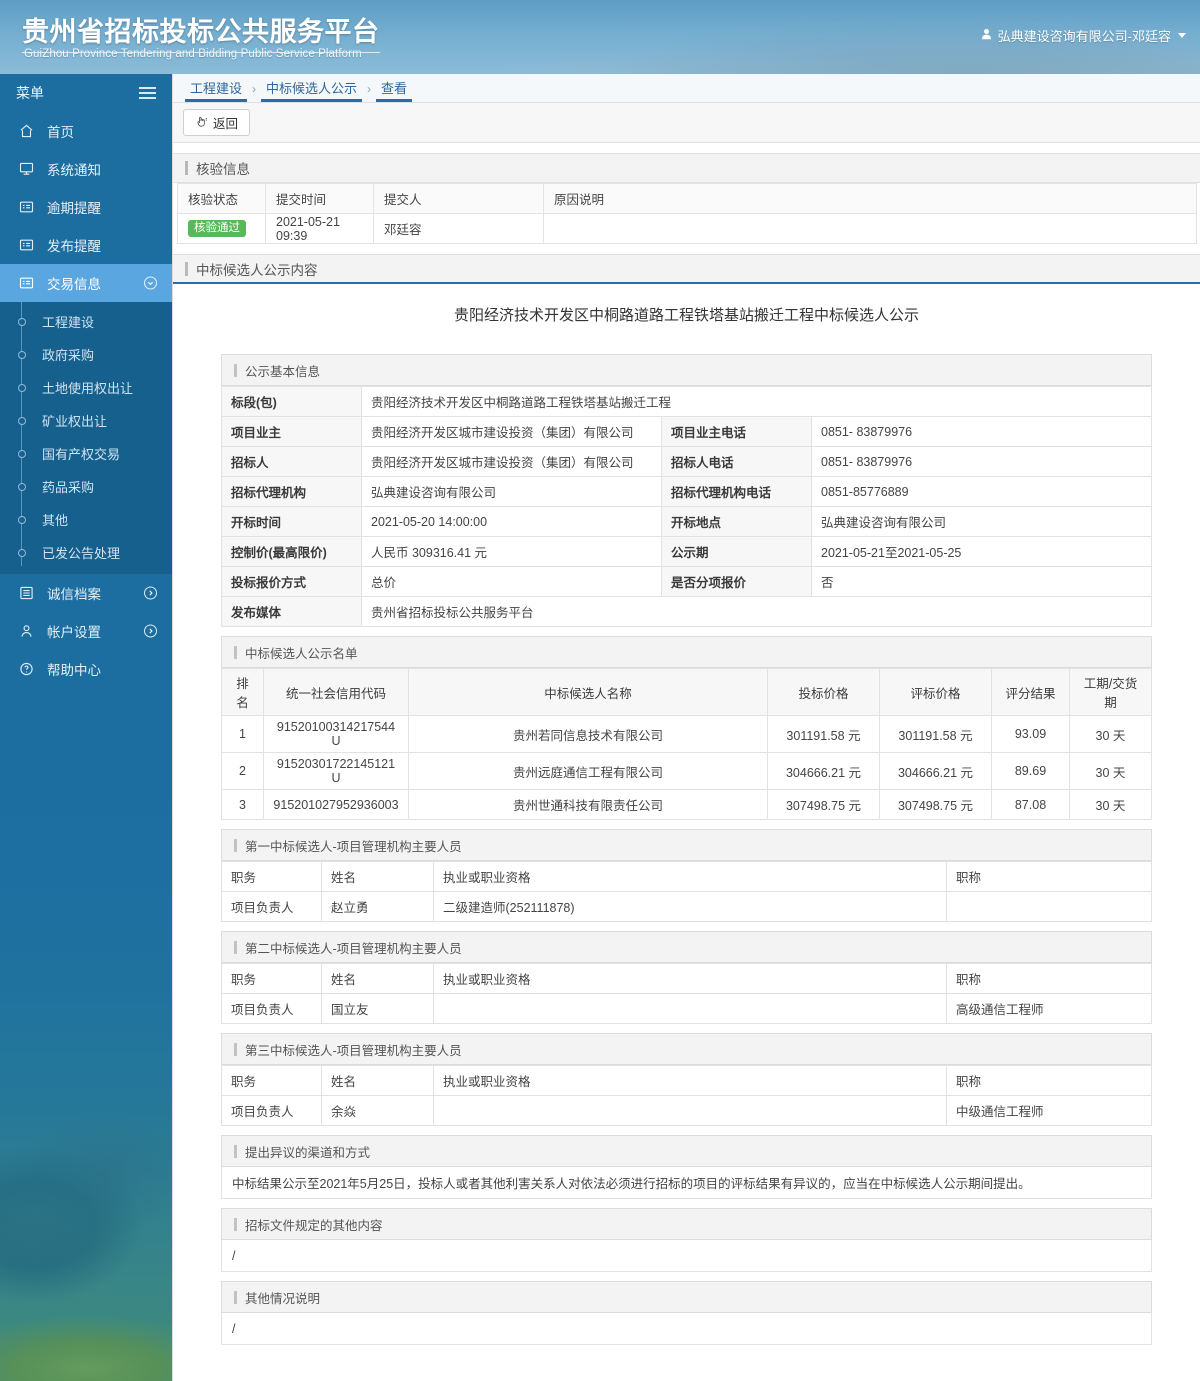 Image resolution: width=1200 pixels, height=1381 pixels. I want to click on submenu-item-state-property: 国有产权交易, so click(86, 453).